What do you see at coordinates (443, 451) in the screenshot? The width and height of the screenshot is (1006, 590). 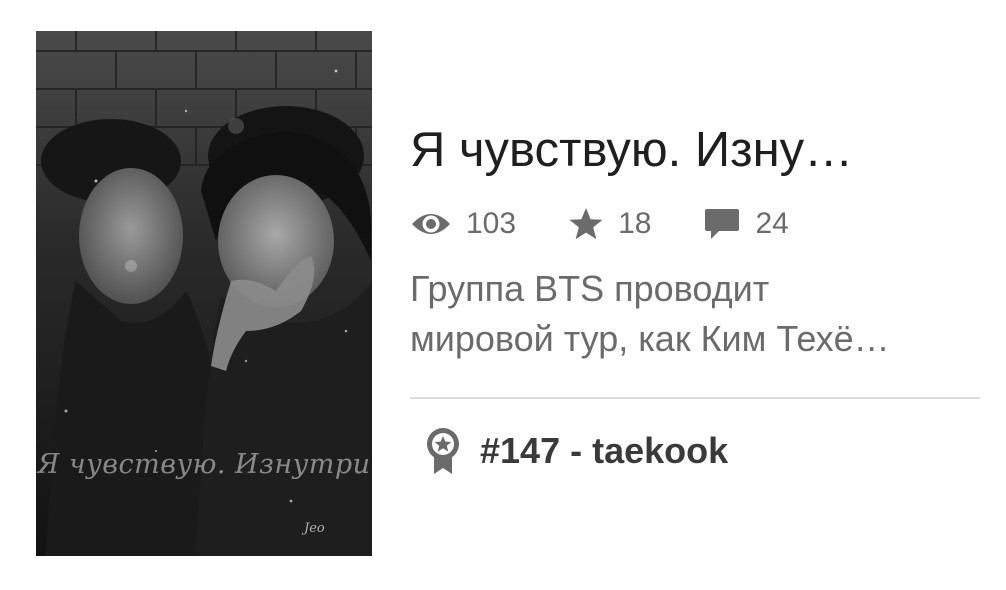 I see `award-badge-icon` at bounding box center [443, 451].